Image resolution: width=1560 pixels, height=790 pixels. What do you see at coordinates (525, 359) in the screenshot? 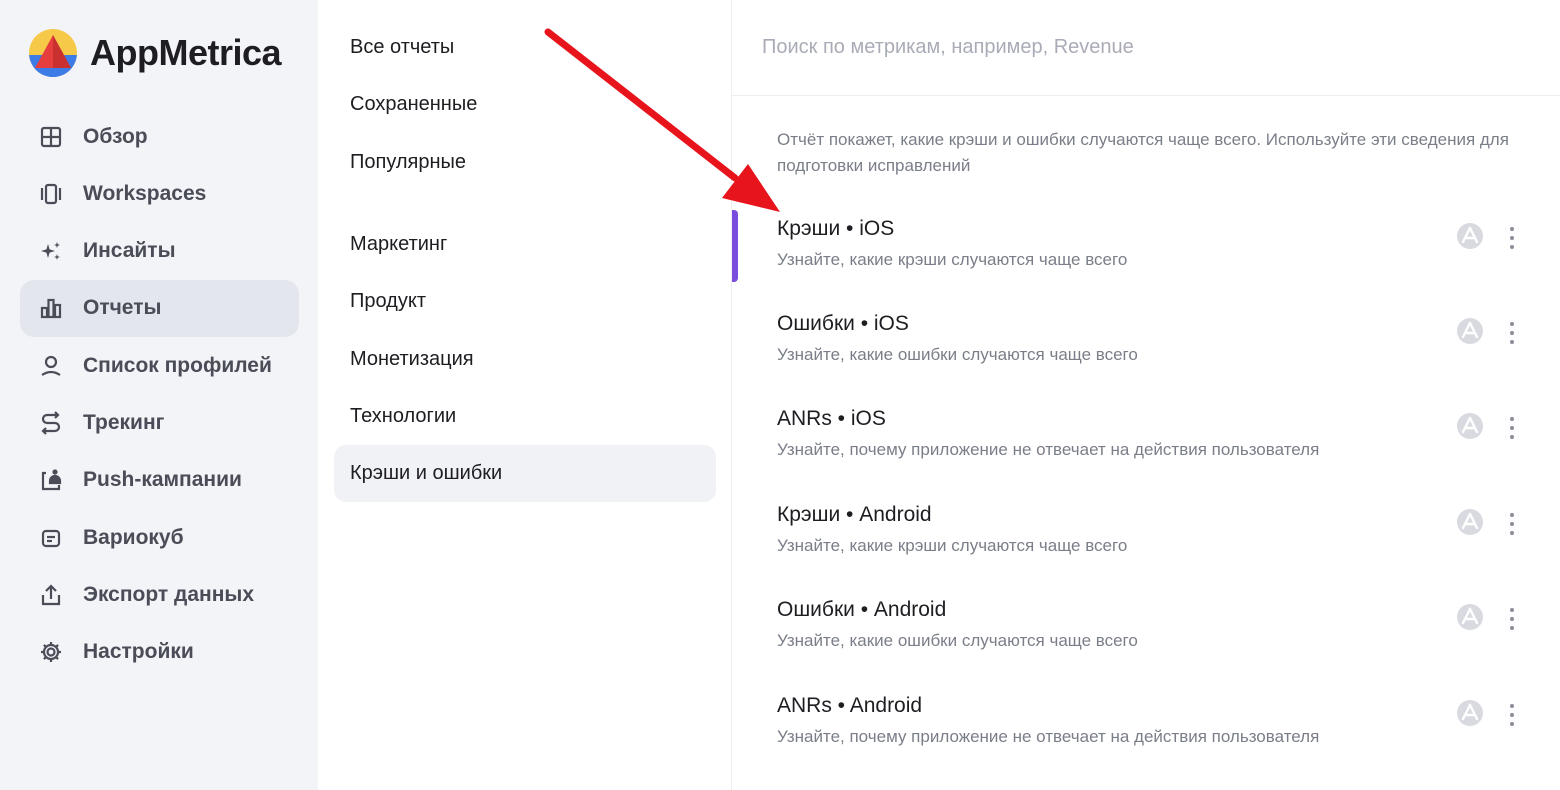
I see `category-monetization: Монетизация` at bounding box center [525, 359].